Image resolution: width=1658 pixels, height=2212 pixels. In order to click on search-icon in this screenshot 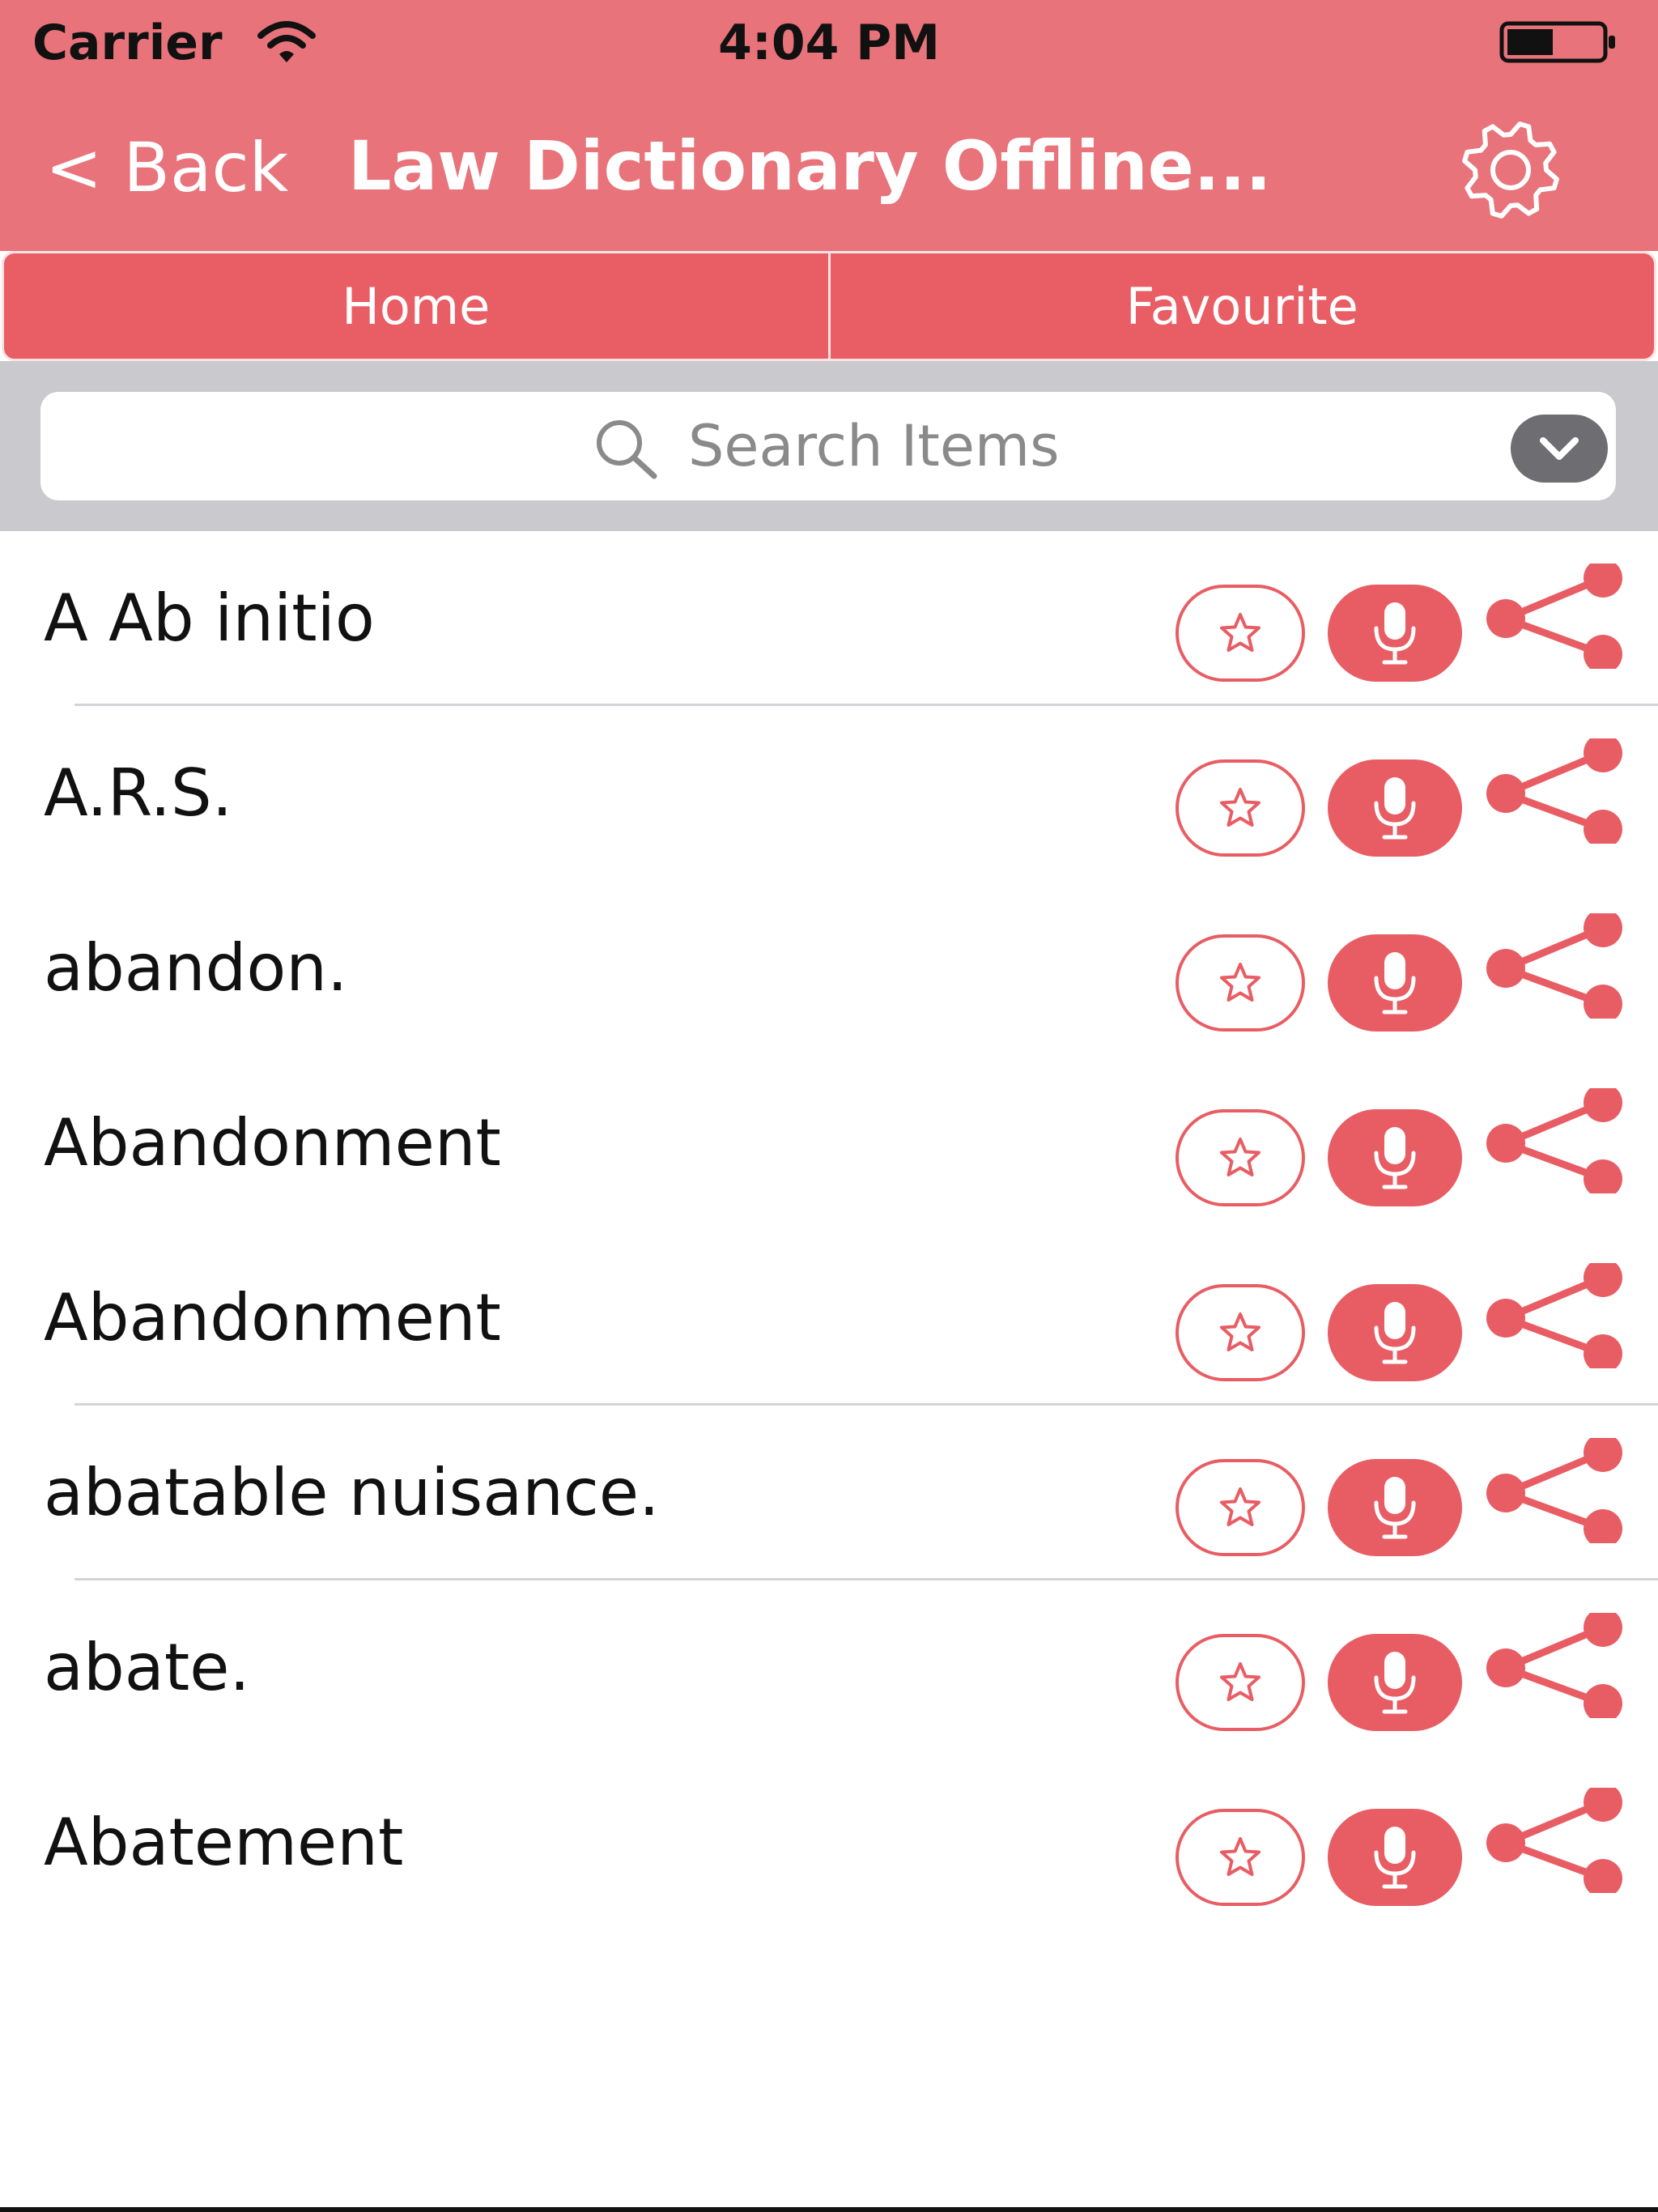, I will do `click(627, 450)`.